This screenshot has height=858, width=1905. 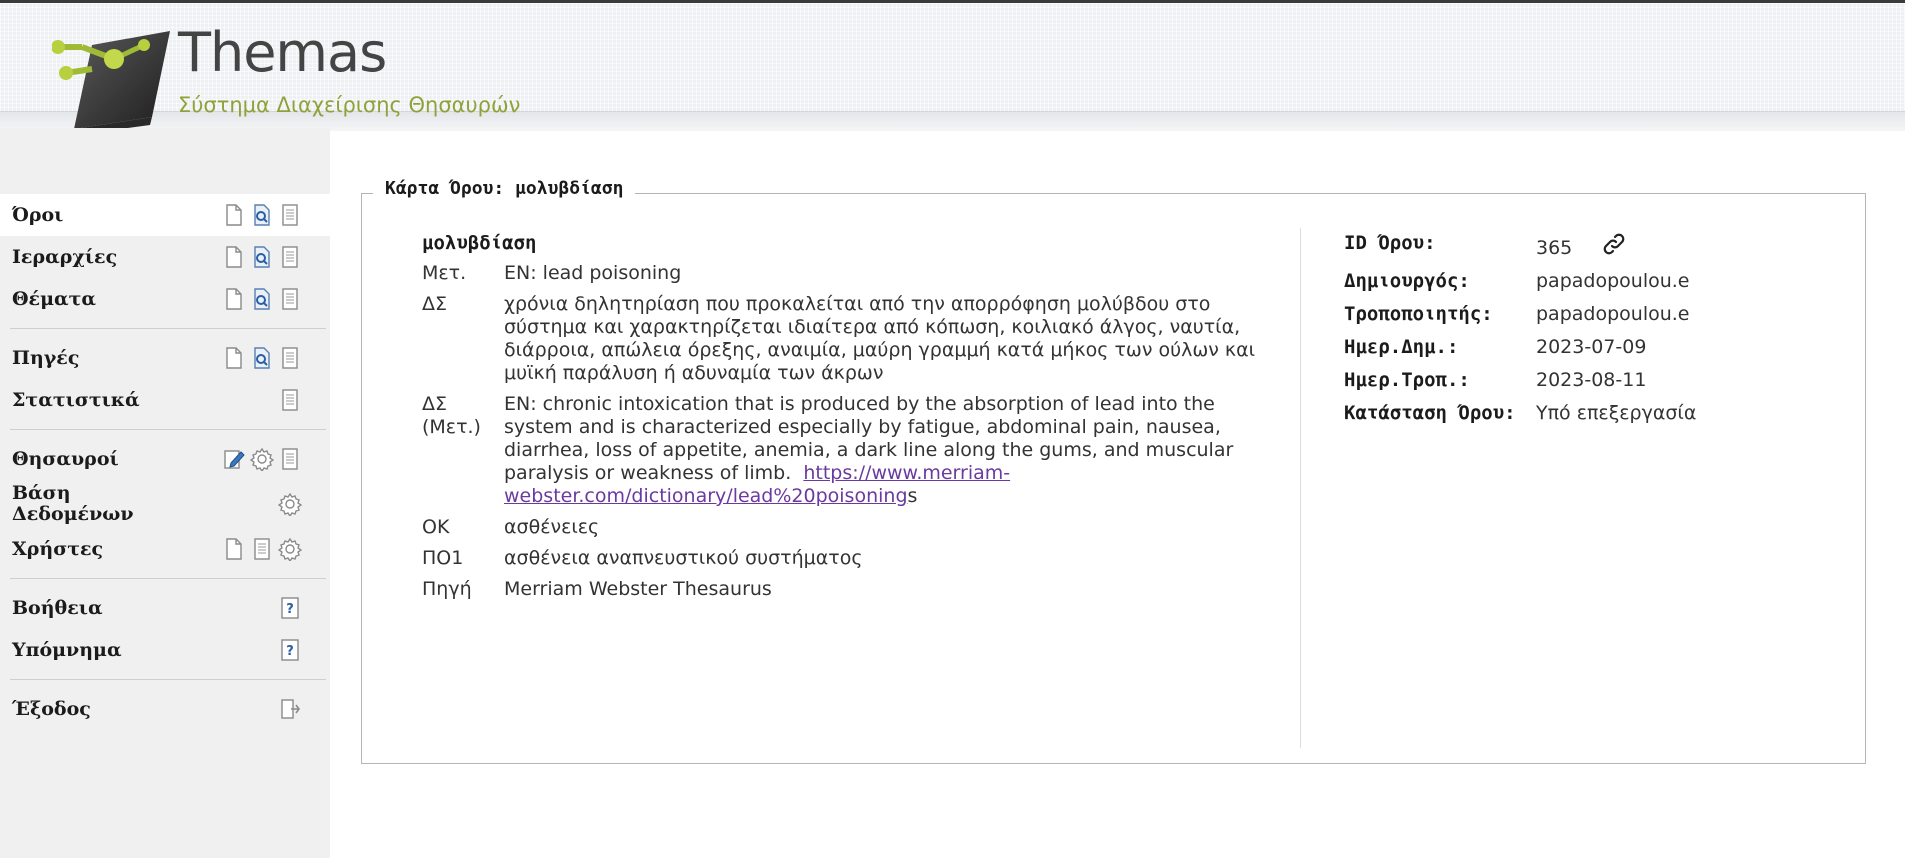 I want to click on meta-key: Ημερ.Τροπ.:, so click(x=1407, y=380).